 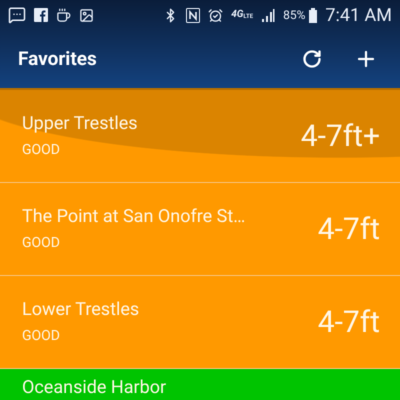 What do you see at coordinates (81, 309) in the screenshot?
I see `spot-name: Lower Trestles` at bounding box center [81, 309].